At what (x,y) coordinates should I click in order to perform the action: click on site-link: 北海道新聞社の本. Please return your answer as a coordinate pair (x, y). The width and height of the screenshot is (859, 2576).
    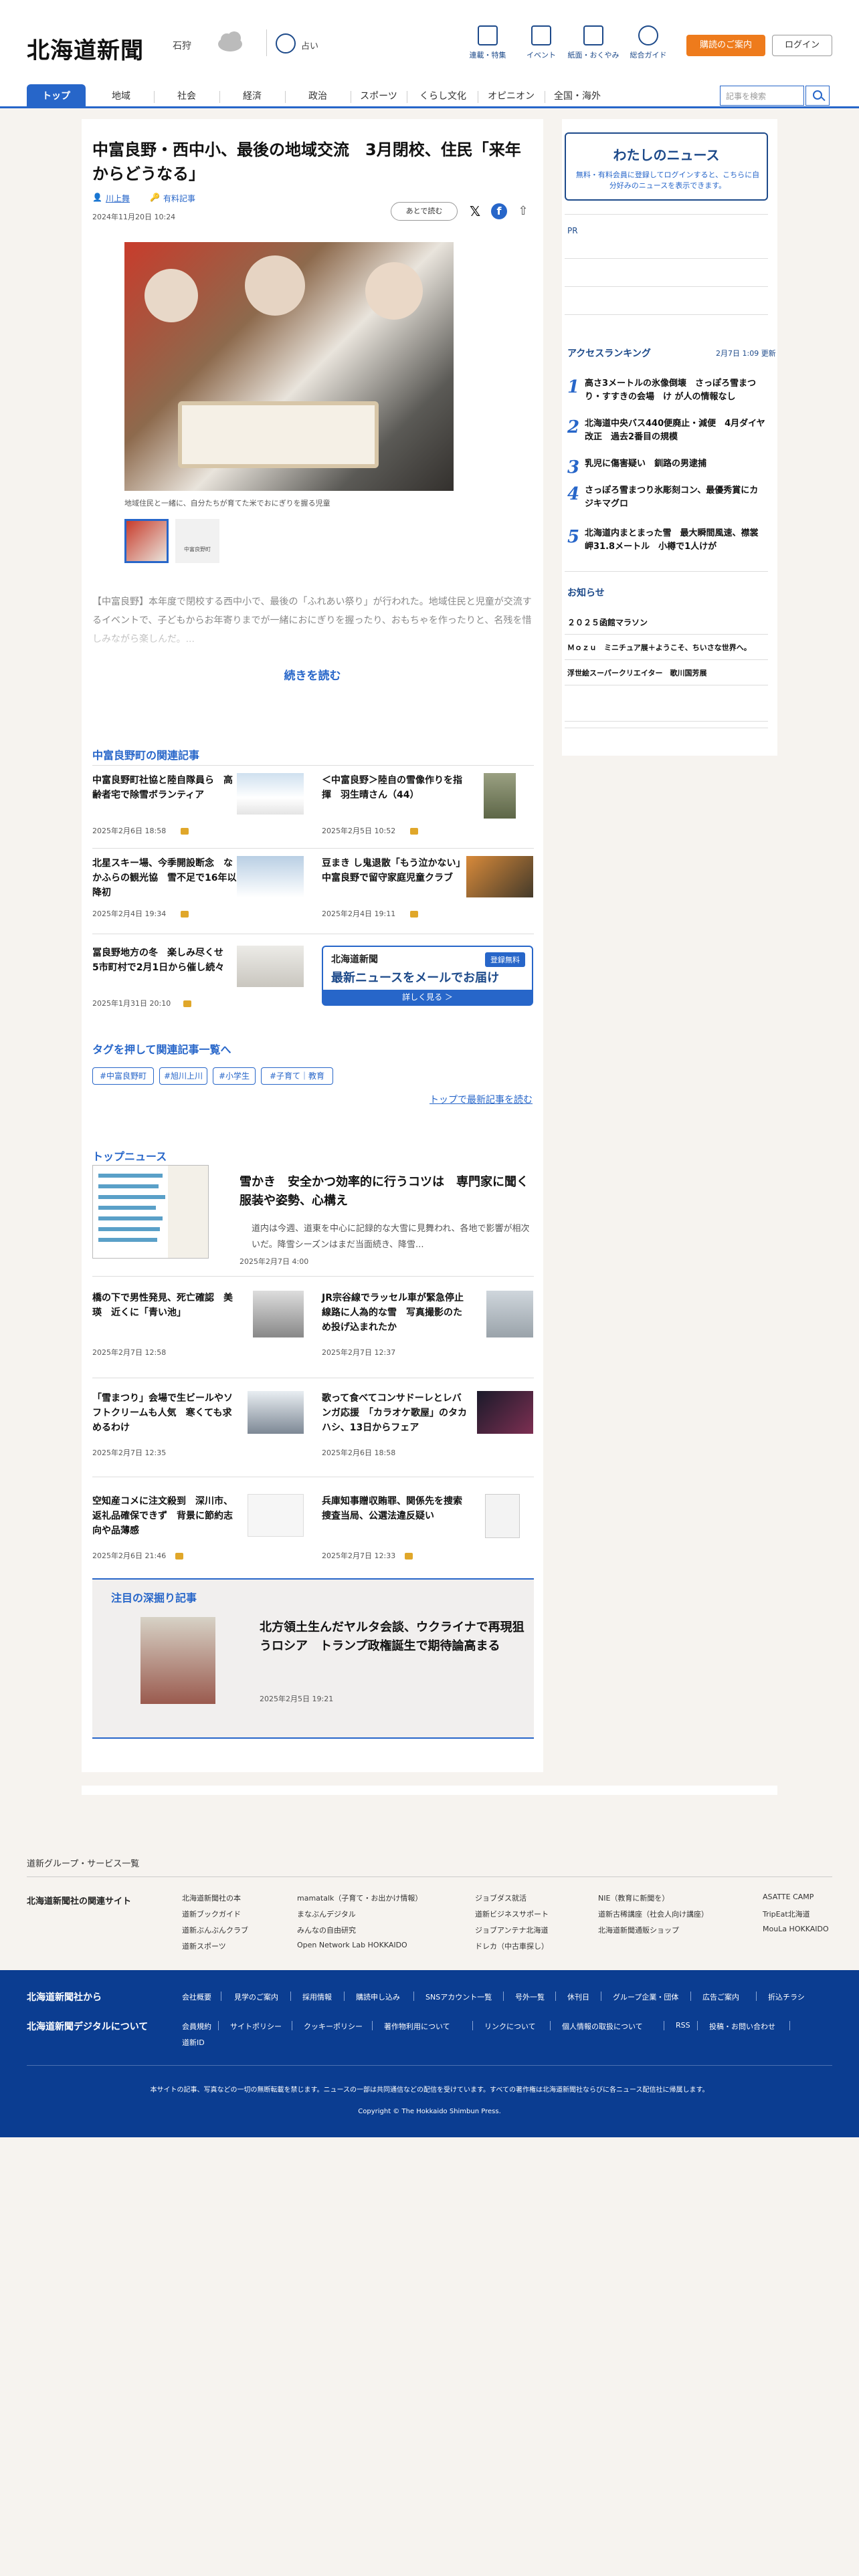
    Looking at the image, I should click on (212, 1898).